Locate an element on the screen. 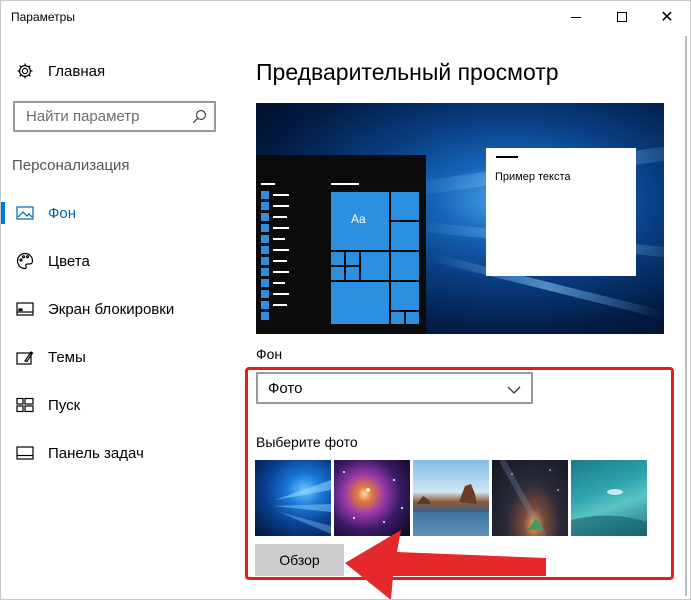 Image resolution: width=691 pixels, height=600 pixels. annotation-arrow-icon is located at coordinates (445, 564).